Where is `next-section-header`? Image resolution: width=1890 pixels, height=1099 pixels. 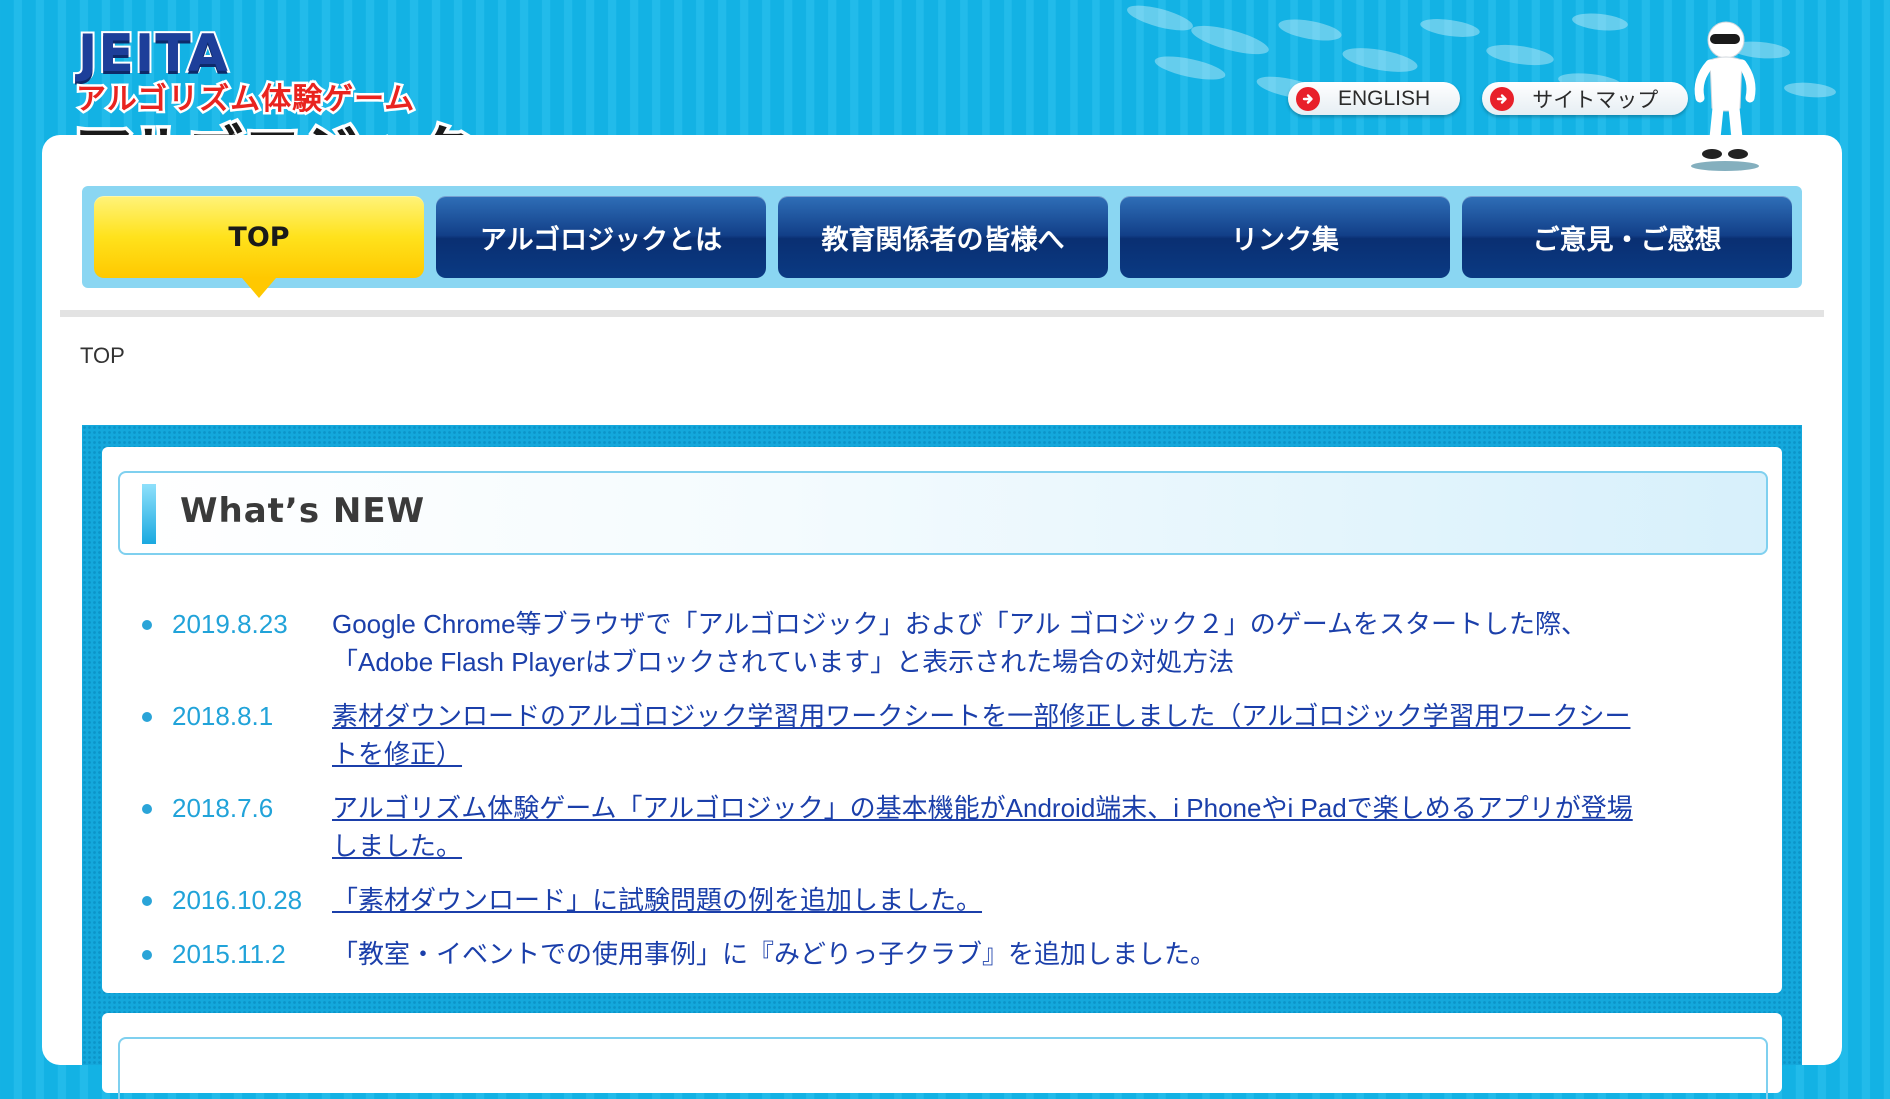 next-section-header is located at coordinates (943, 1068).